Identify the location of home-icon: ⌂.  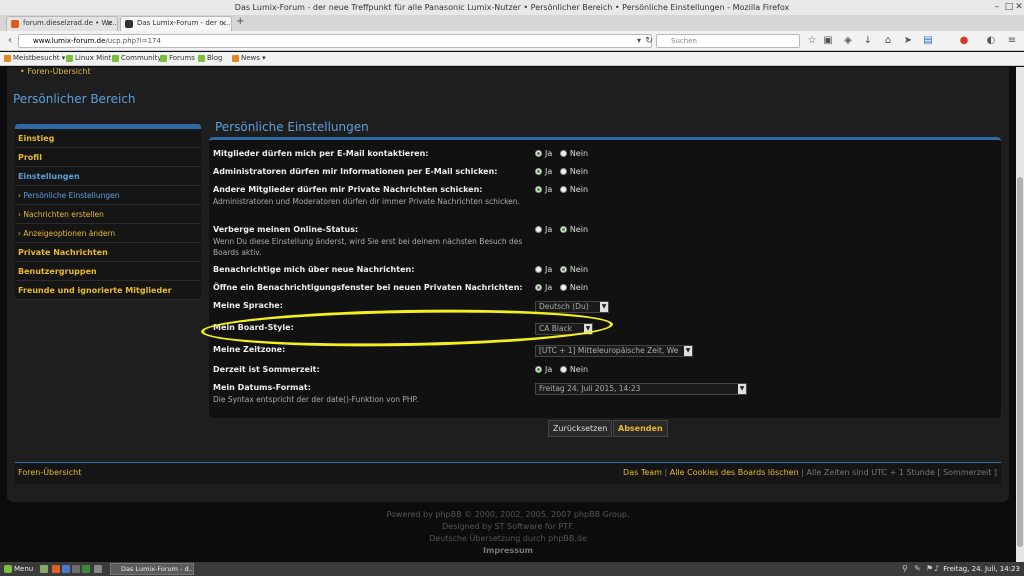
(888, 41).